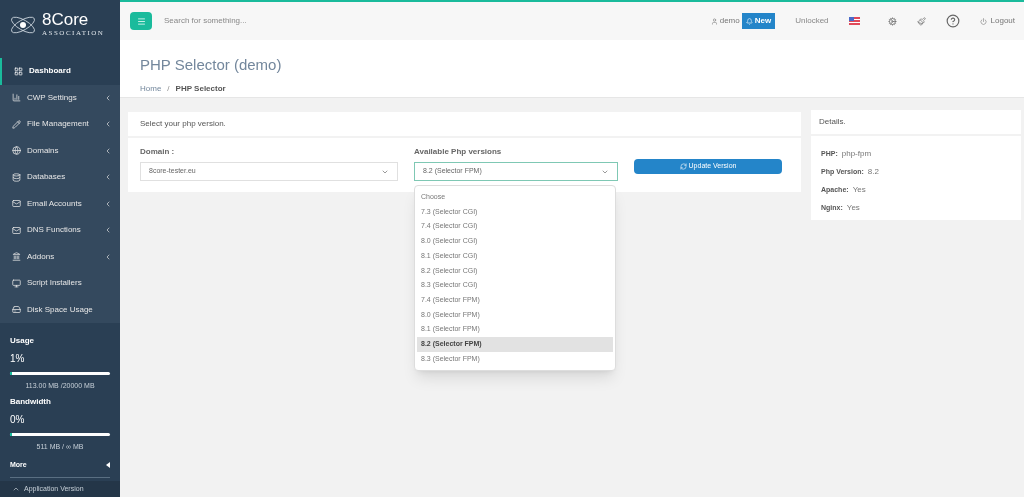 The width and height of the screenshot is (1024, 497). I want to click on page-title: PHP Selector (demo), so click(211, 65).